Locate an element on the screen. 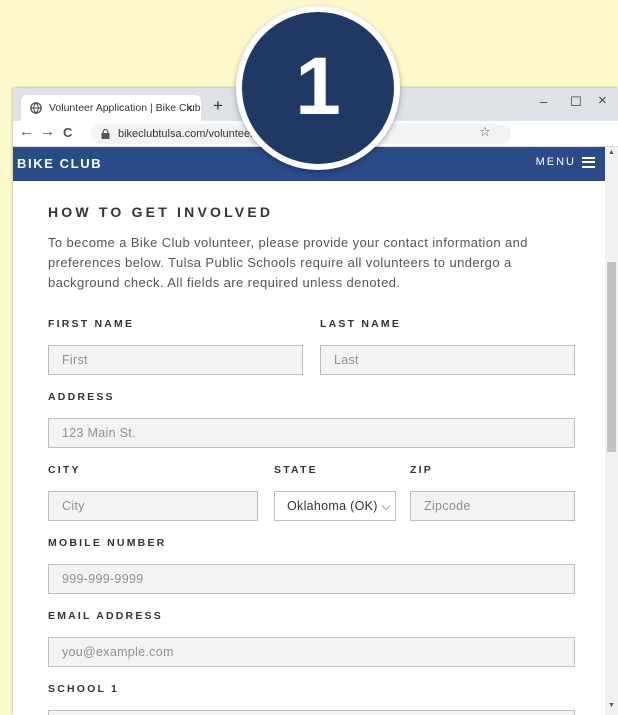 The height and width of the screenshot is (715, 618). zip-field: Zipcode is located at coordinates (492, 506).